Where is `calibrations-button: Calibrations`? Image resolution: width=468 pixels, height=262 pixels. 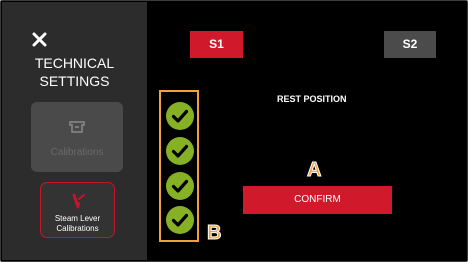 calibrations-button: Calibrations is located at coordinates (77, 137).